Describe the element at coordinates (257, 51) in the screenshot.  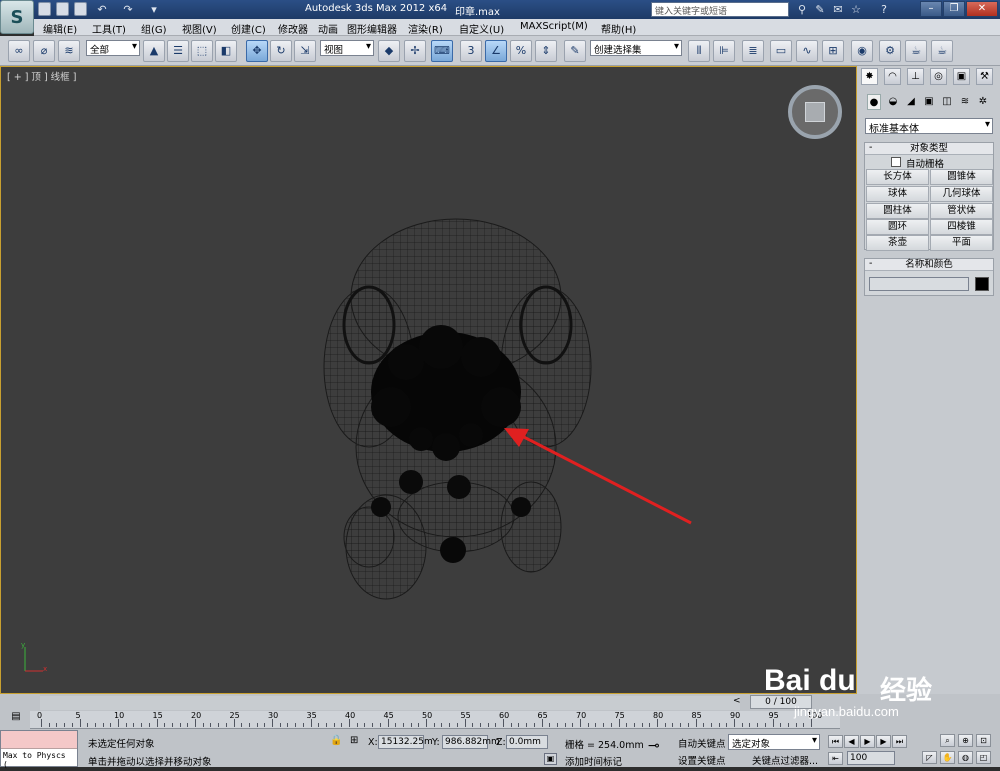
I see `select-and-move-icon: ✥` at that location.